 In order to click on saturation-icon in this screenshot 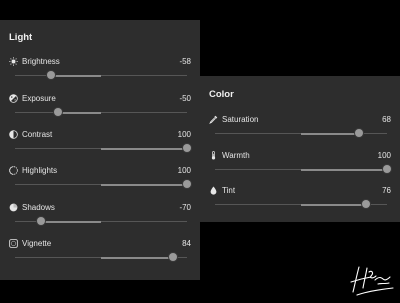, I will do `click(213, 119)`.